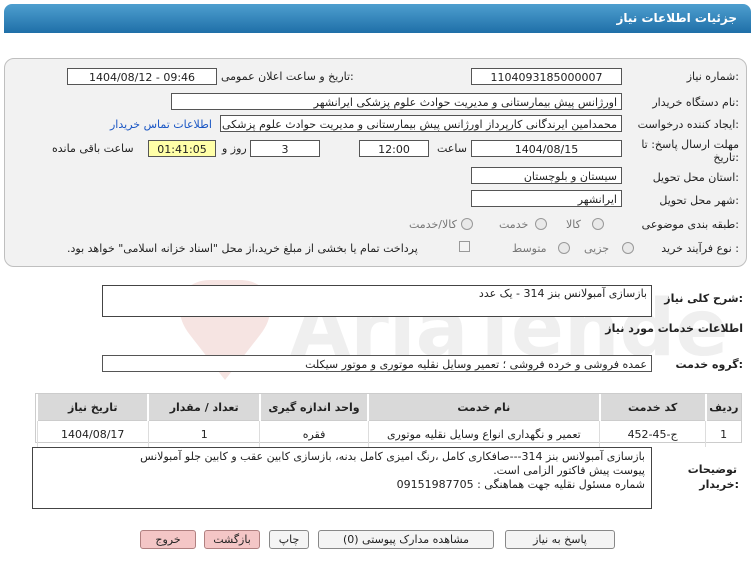 The width and height of the screenshot is (755, 566). What do you see at coordinates (452, 148) in the screenshot?
I see `time-label: ساعت` at bounding box center [452, 148].